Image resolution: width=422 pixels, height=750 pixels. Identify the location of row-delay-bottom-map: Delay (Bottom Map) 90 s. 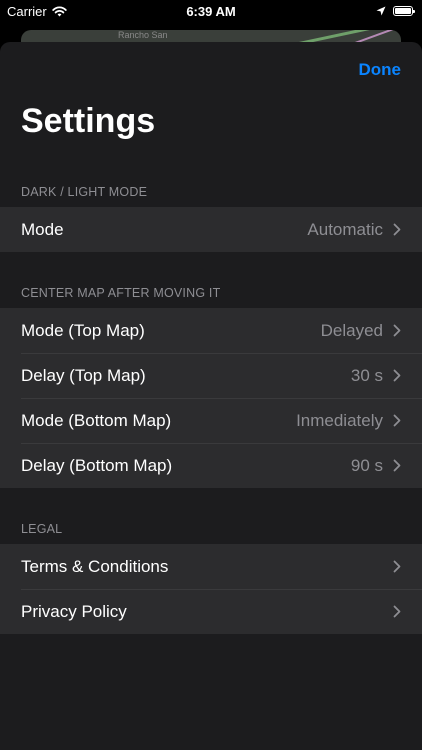
(211, 465).